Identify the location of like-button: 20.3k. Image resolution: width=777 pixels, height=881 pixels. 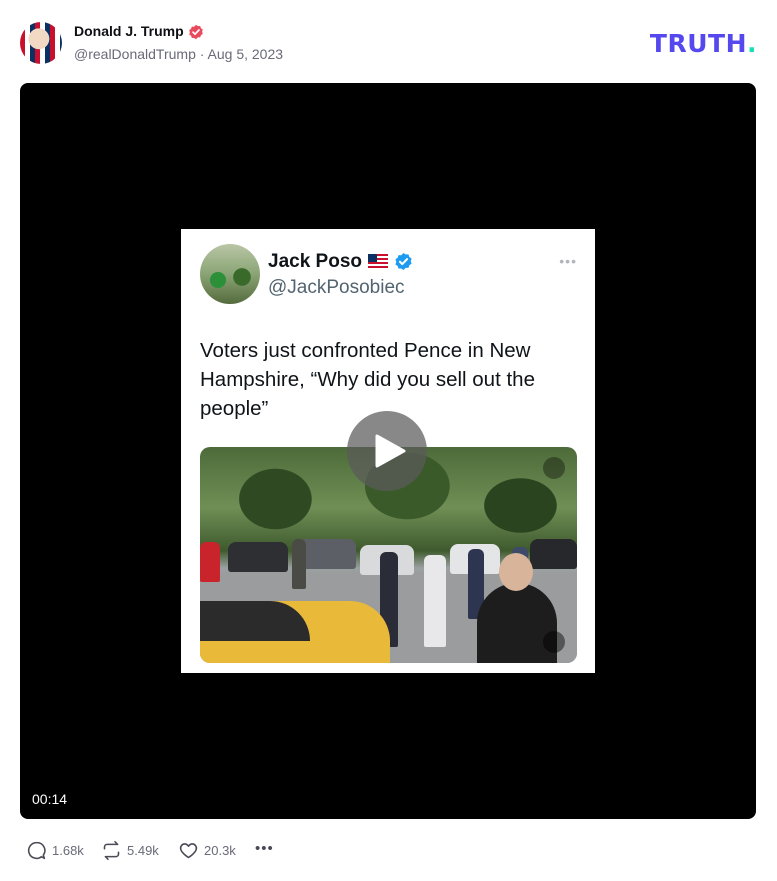
(210, 851).